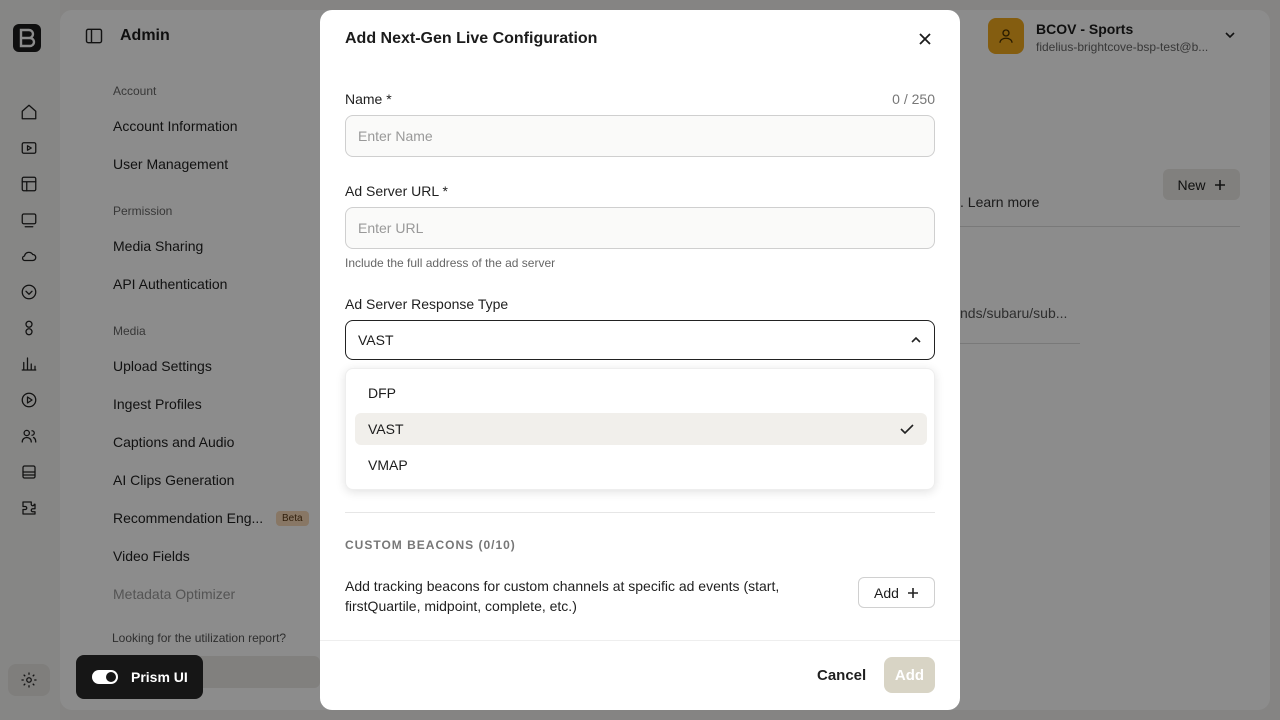  Describe the element at coordinates (368, 99) in the screenshot. I see `name-label: Name *` at that location.